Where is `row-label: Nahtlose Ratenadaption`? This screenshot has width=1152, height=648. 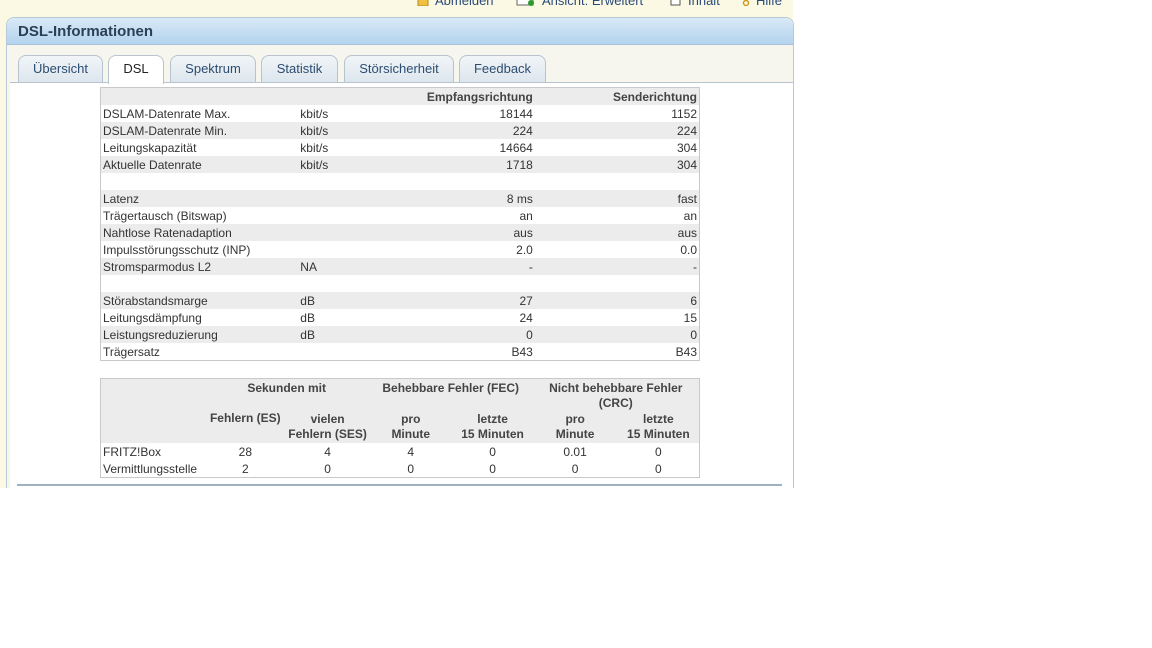 row-label: Nahtlose Ratenadaption is located at coordinates (199, 232).